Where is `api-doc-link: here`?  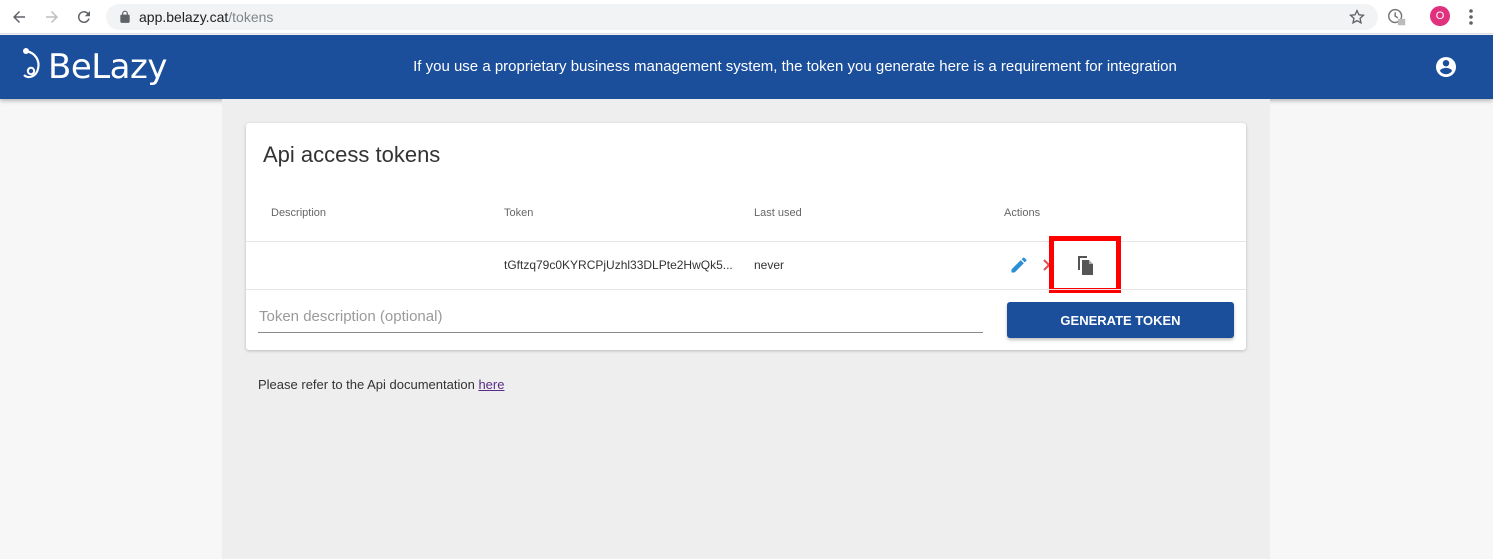
api-doc-link: here is located at coordinates (491, 384).